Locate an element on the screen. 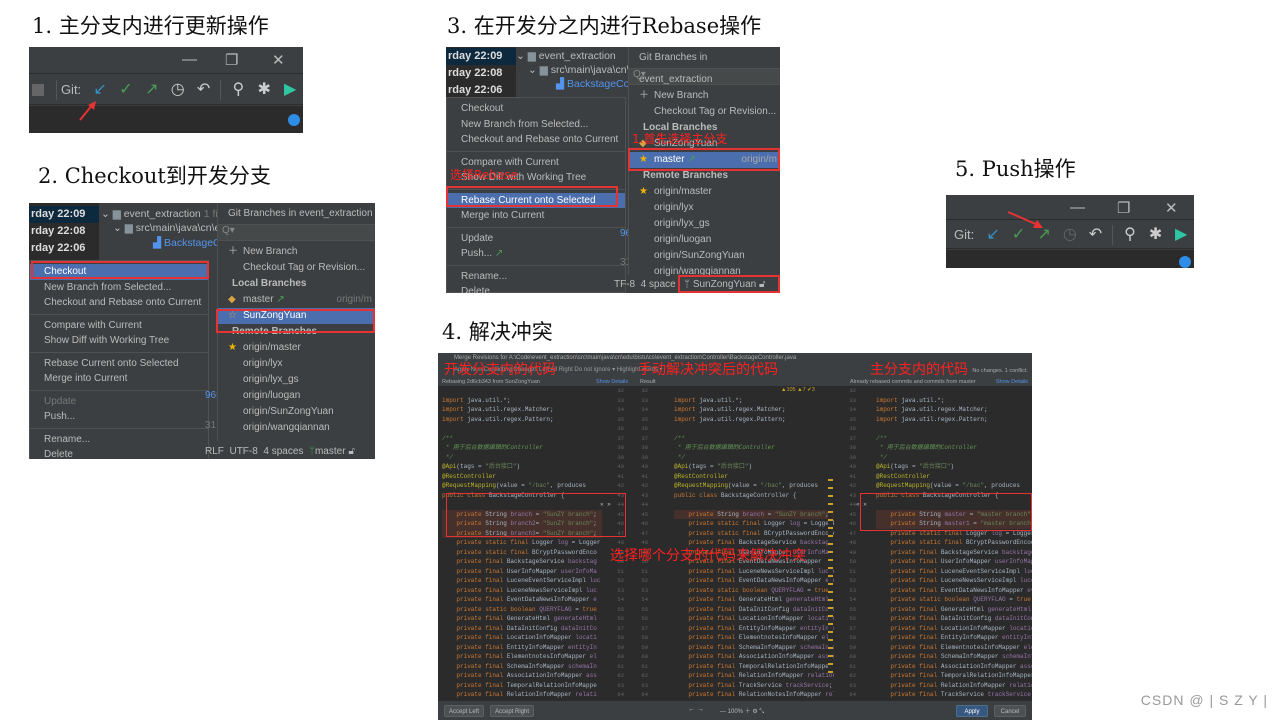  menu-update: Update is located at coordinates (536, 239).